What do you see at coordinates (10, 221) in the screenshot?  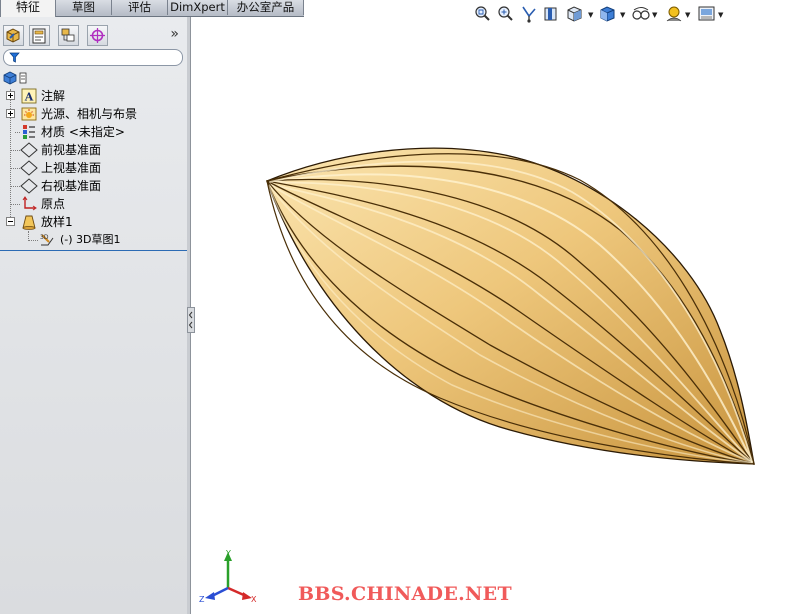 I see `collapse-loft-toggle` at bounding box center [10, 221].